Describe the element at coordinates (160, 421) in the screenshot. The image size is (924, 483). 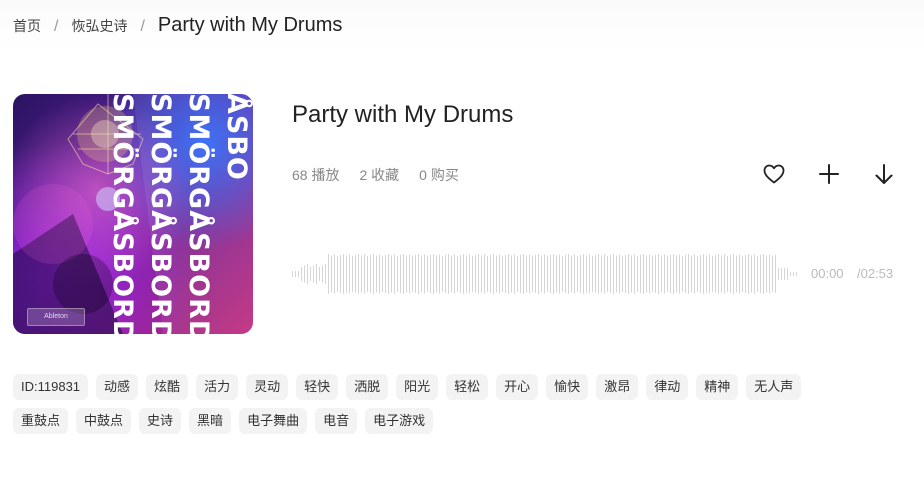
I see `tag-chip: 史诗` at that location.